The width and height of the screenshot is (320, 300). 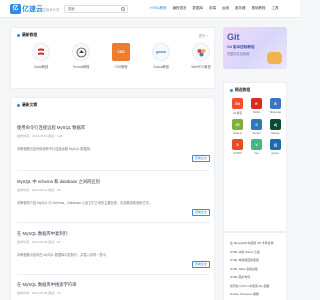 I want to click on git-banner: Git Git 版本控制教程 完整的实战指南, so click(x=255, y=48).